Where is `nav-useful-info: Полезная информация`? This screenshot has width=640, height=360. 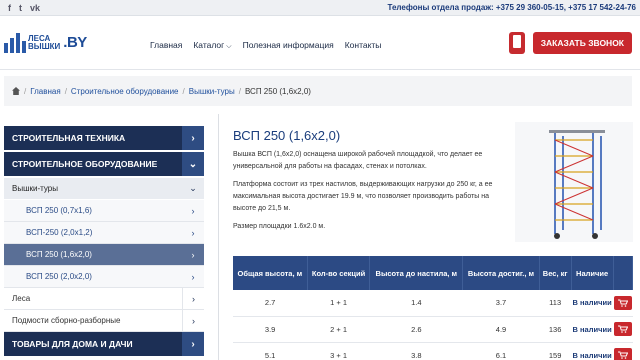
nav-useful-info: Полезная информация is located at coordinates (288, 45).